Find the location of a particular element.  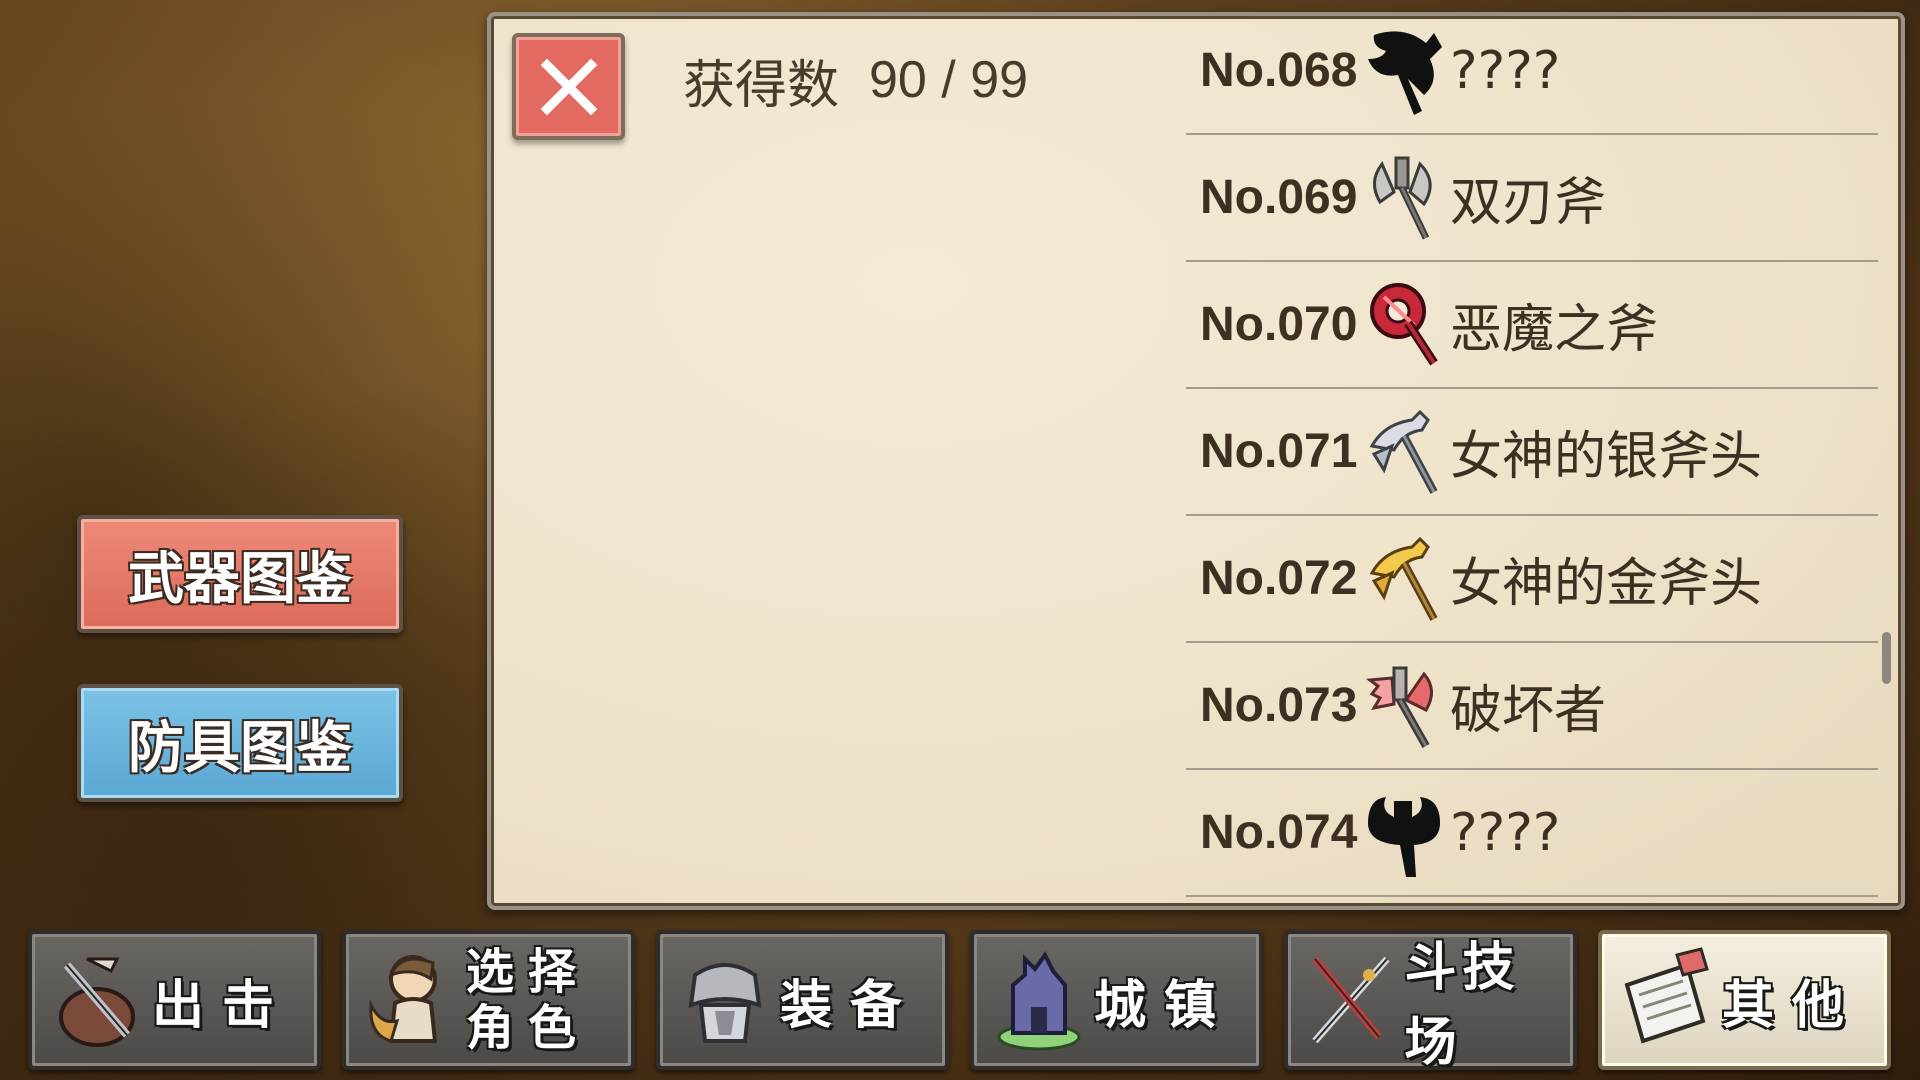

list-item: No.074 ???? is located at coordinates (1532, 833).